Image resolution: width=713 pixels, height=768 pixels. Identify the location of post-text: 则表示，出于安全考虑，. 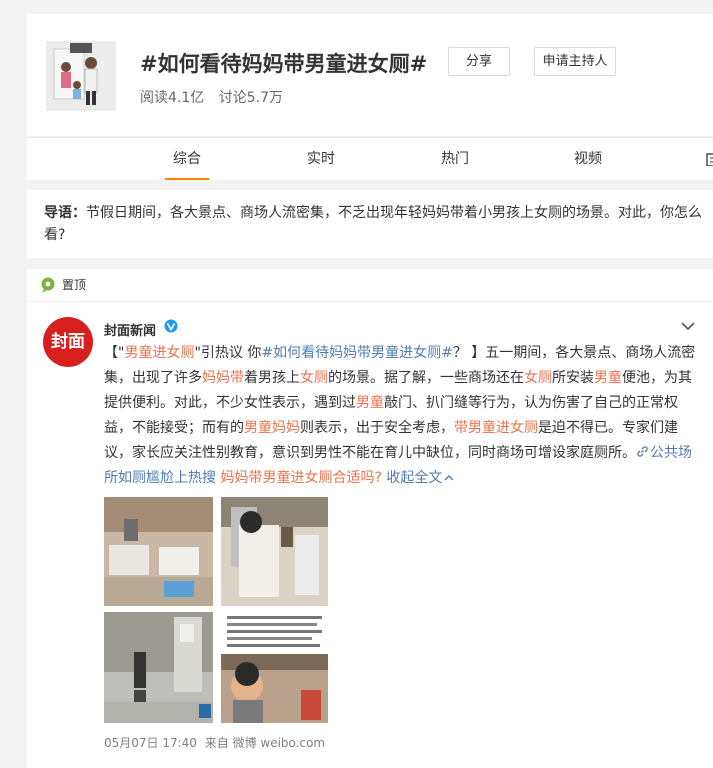
(377, 428).